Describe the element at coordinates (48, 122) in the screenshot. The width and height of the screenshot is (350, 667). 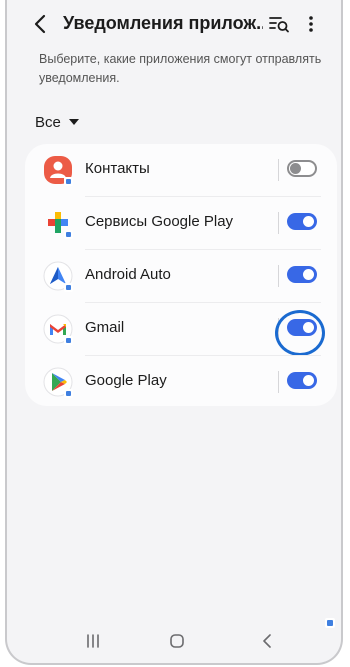
I see `filter-selected-label: Все` at that location.